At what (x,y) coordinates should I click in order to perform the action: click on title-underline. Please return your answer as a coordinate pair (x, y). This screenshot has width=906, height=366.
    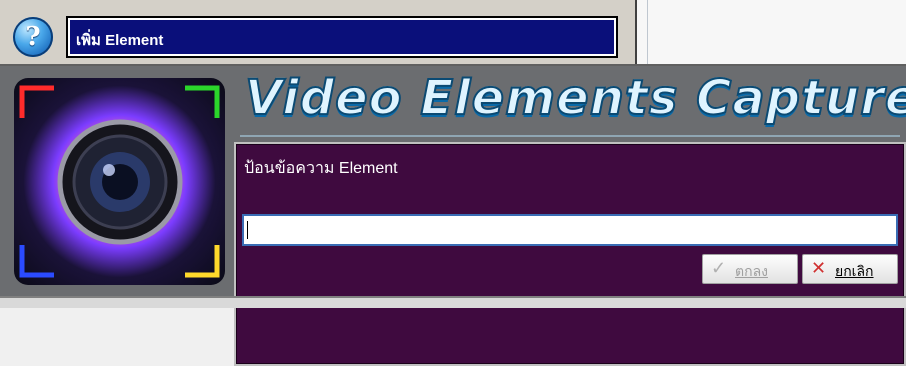
    Looking at the image, I should click on (570, 136).